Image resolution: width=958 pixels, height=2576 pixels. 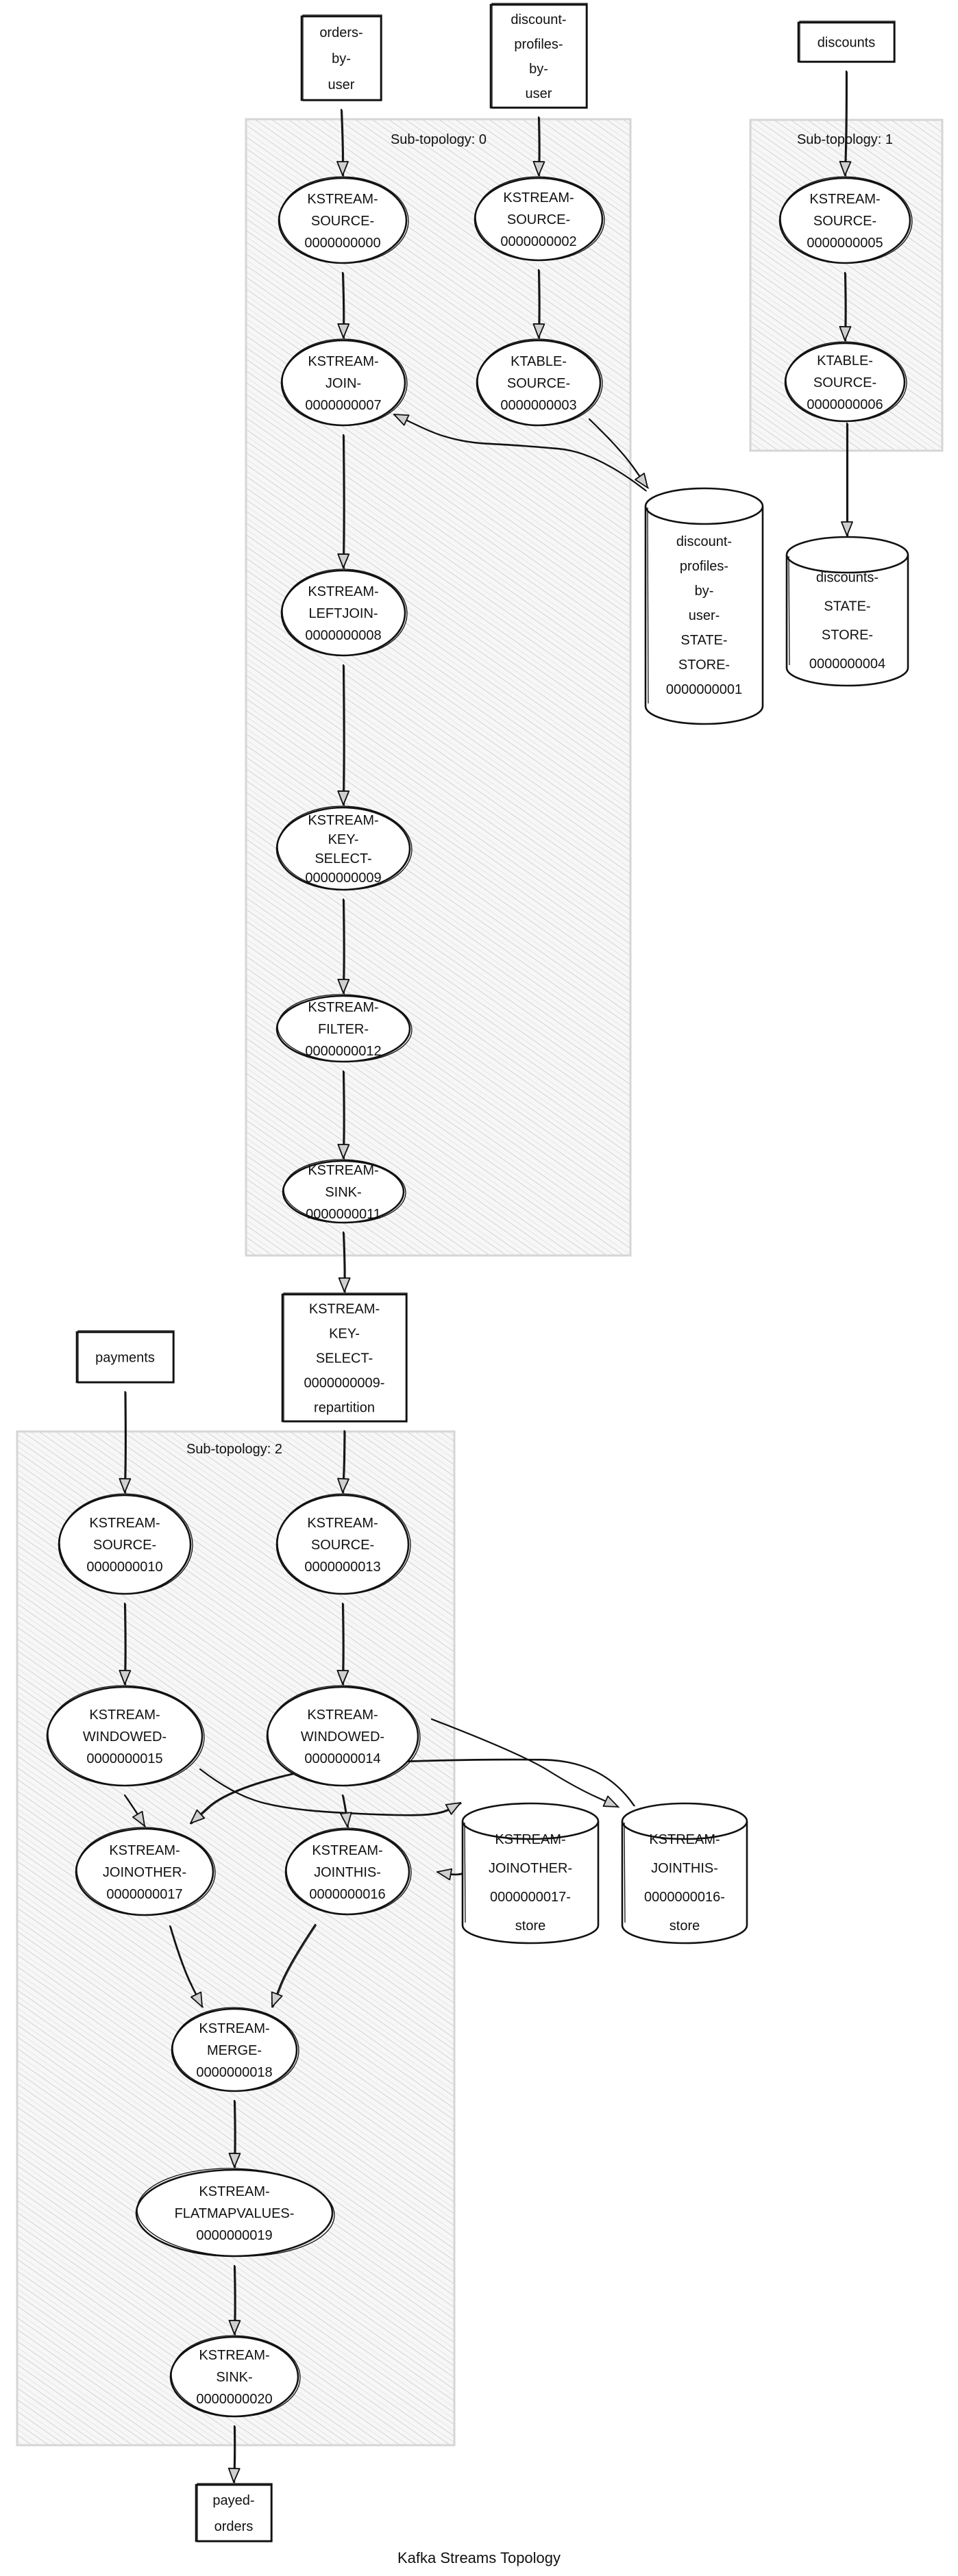 I want to click on topic-label-line: 0000000009-, so click(x=345, y=1383).